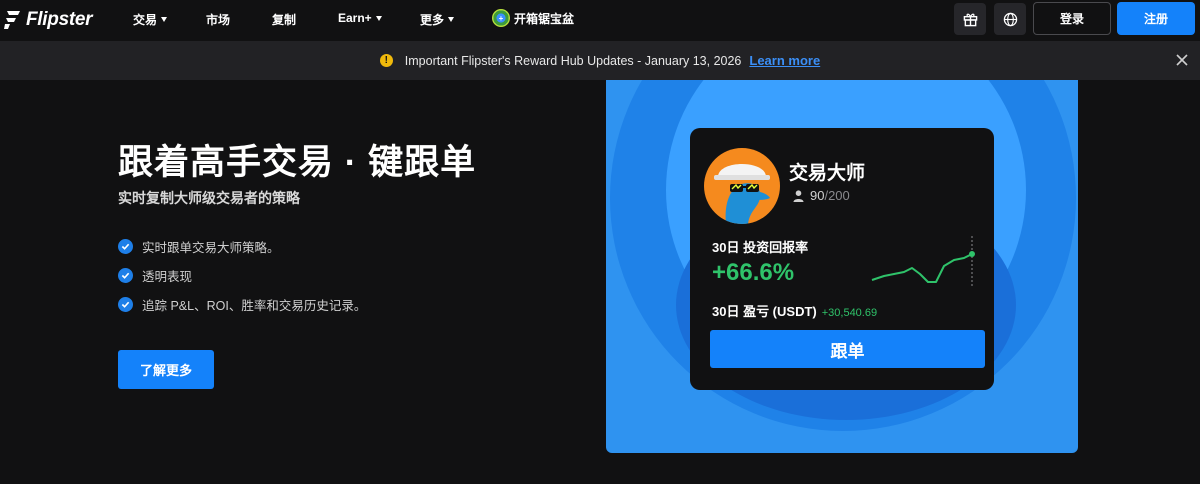 This screenshot has height=484, width=1200. Describe the element at coordinates (1182, 60) in the screenshot. I see `close-icon` at that location.